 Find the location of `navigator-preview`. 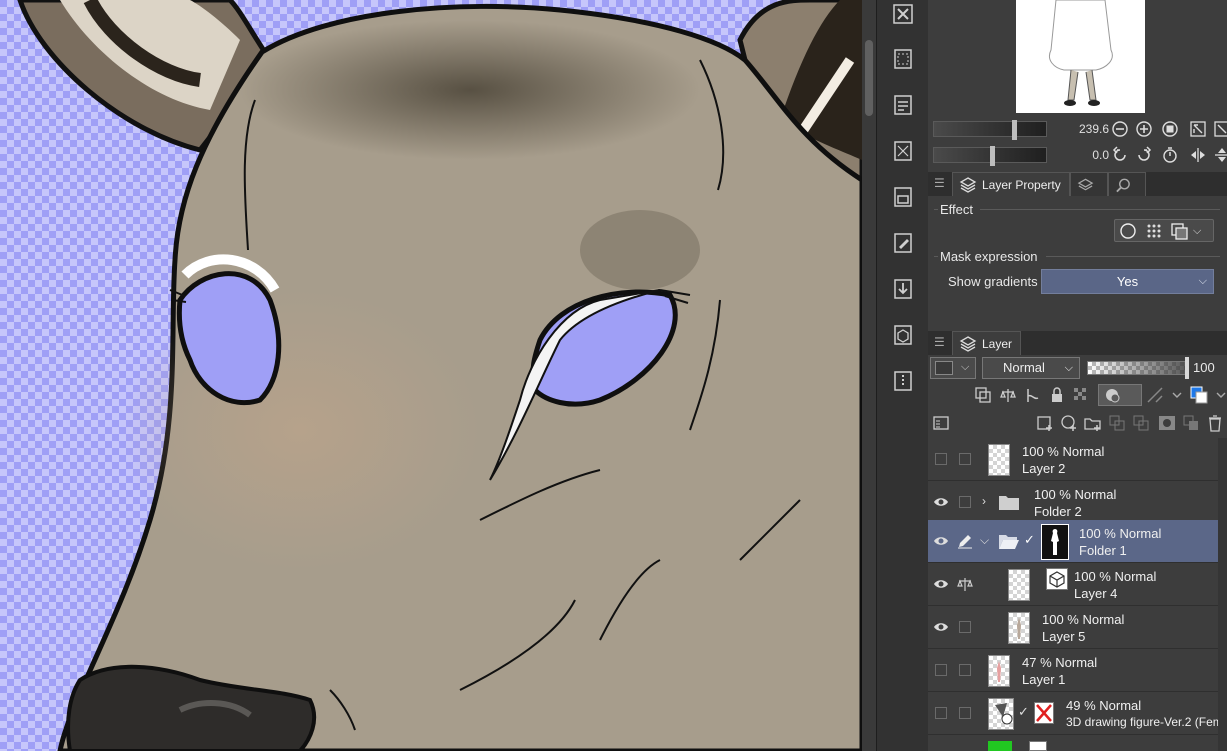

navigator-preview is located at coordinates (1080, 56).